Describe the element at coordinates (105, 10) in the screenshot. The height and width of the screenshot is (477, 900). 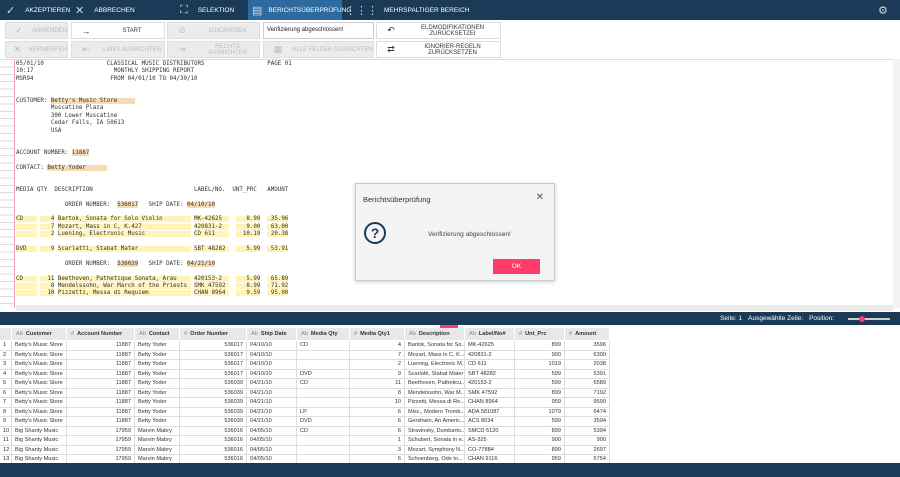
I see `cancel-button: ✕ ABBRECHEN` at that location.